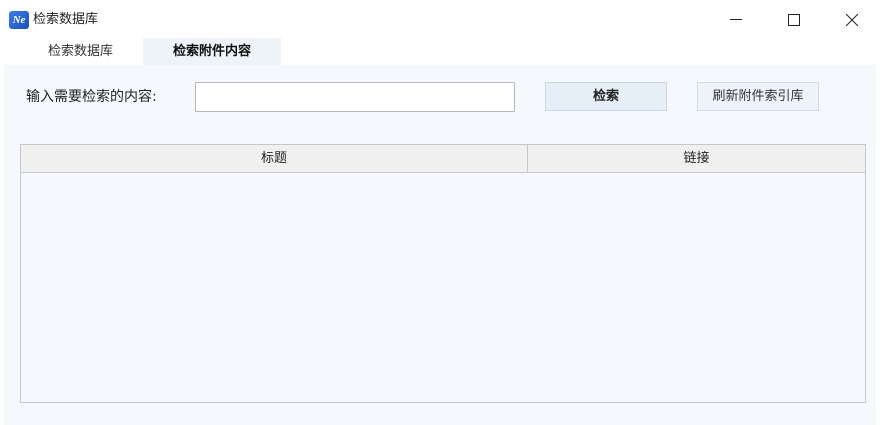 The height and width of the screenshot is (425, 880). I want to click on close-button, so click(851, 19).